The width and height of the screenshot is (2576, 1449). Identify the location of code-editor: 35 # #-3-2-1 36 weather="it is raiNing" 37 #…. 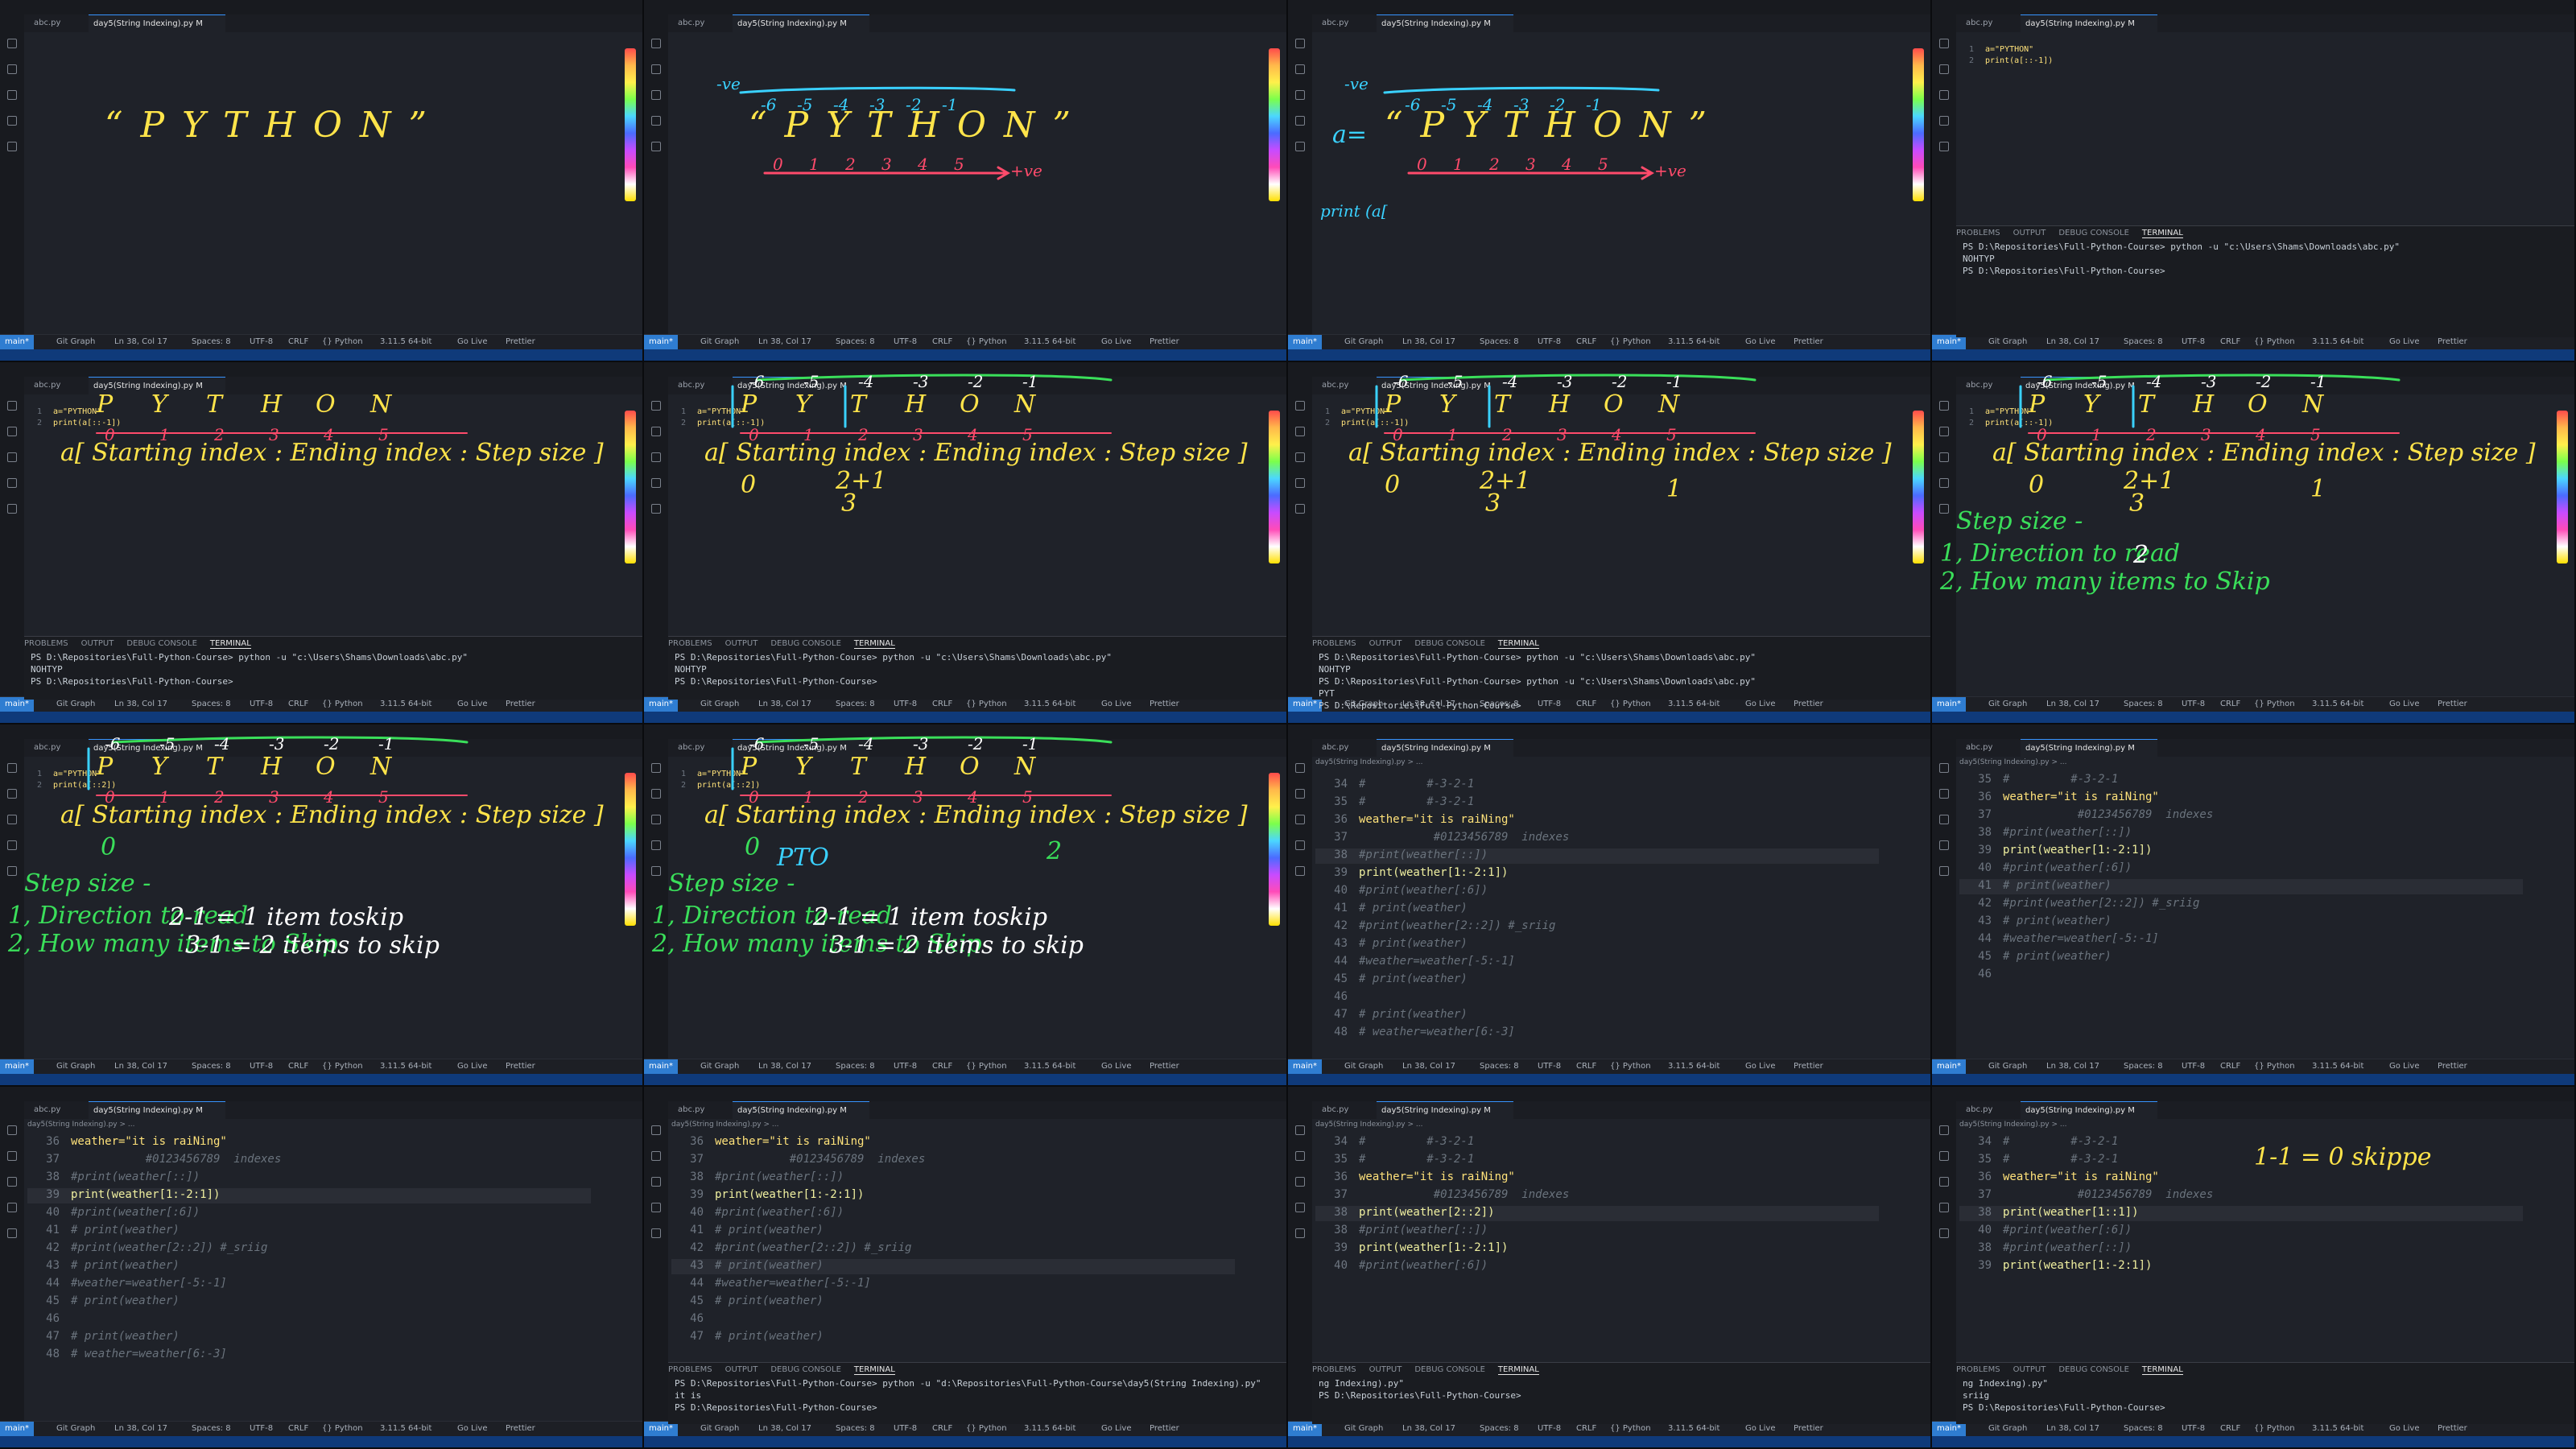
(2258, 916).